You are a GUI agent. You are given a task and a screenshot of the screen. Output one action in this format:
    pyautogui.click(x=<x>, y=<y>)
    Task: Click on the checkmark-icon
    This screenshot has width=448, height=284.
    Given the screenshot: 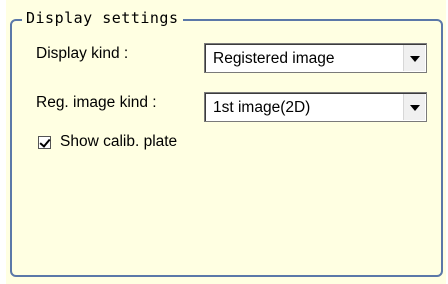 What is the action you would take?
    pyautogui.click(x=45, y=142)
    